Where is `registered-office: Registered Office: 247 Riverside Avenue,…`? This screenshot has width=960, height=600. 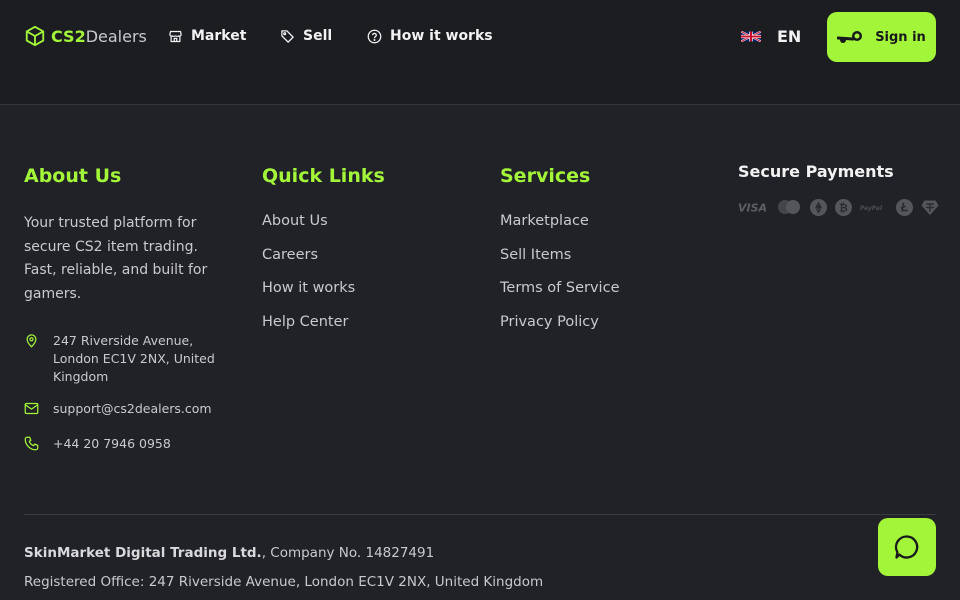
registered-office: Registered Office: 247 Riverside Avenue,… is located at coordinates (284, 582).